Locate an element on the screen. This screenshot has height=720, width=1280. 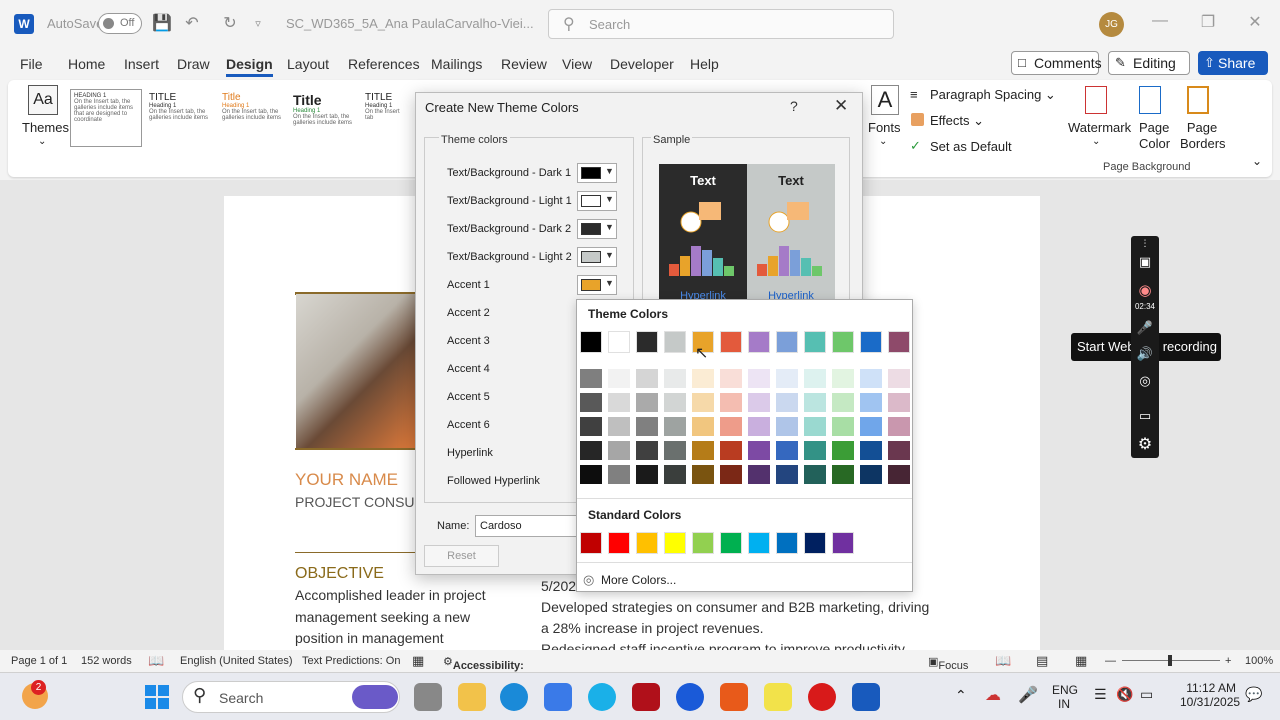
profile-photo is located at coordinates (356, 371).